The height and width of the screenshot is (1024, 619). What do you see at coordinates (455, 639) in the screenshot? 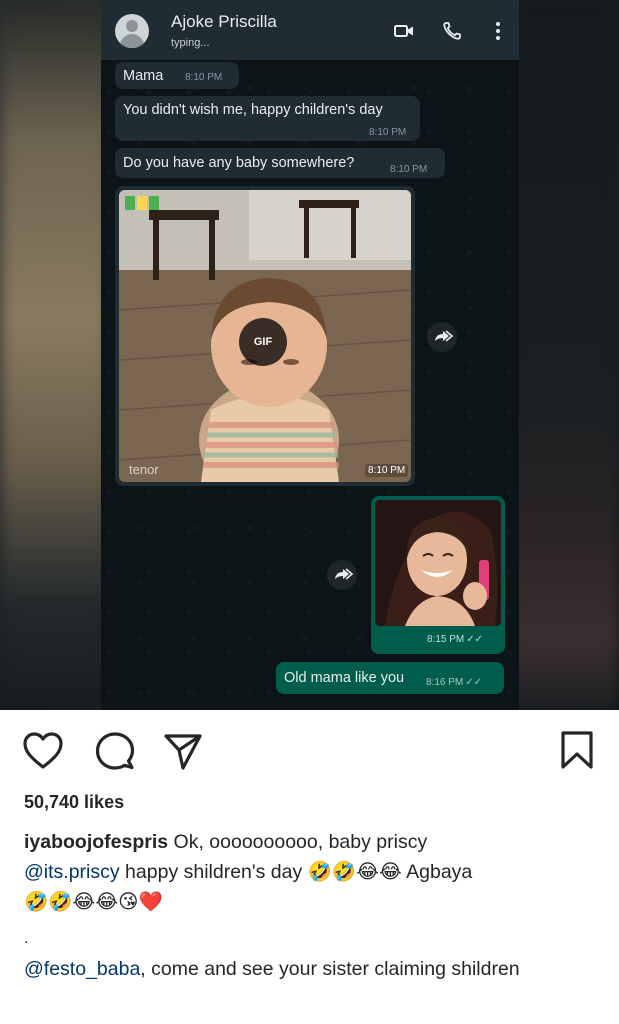
I see `message-time: 8:15 PM ✓✓` at bounding box center [455, 639].